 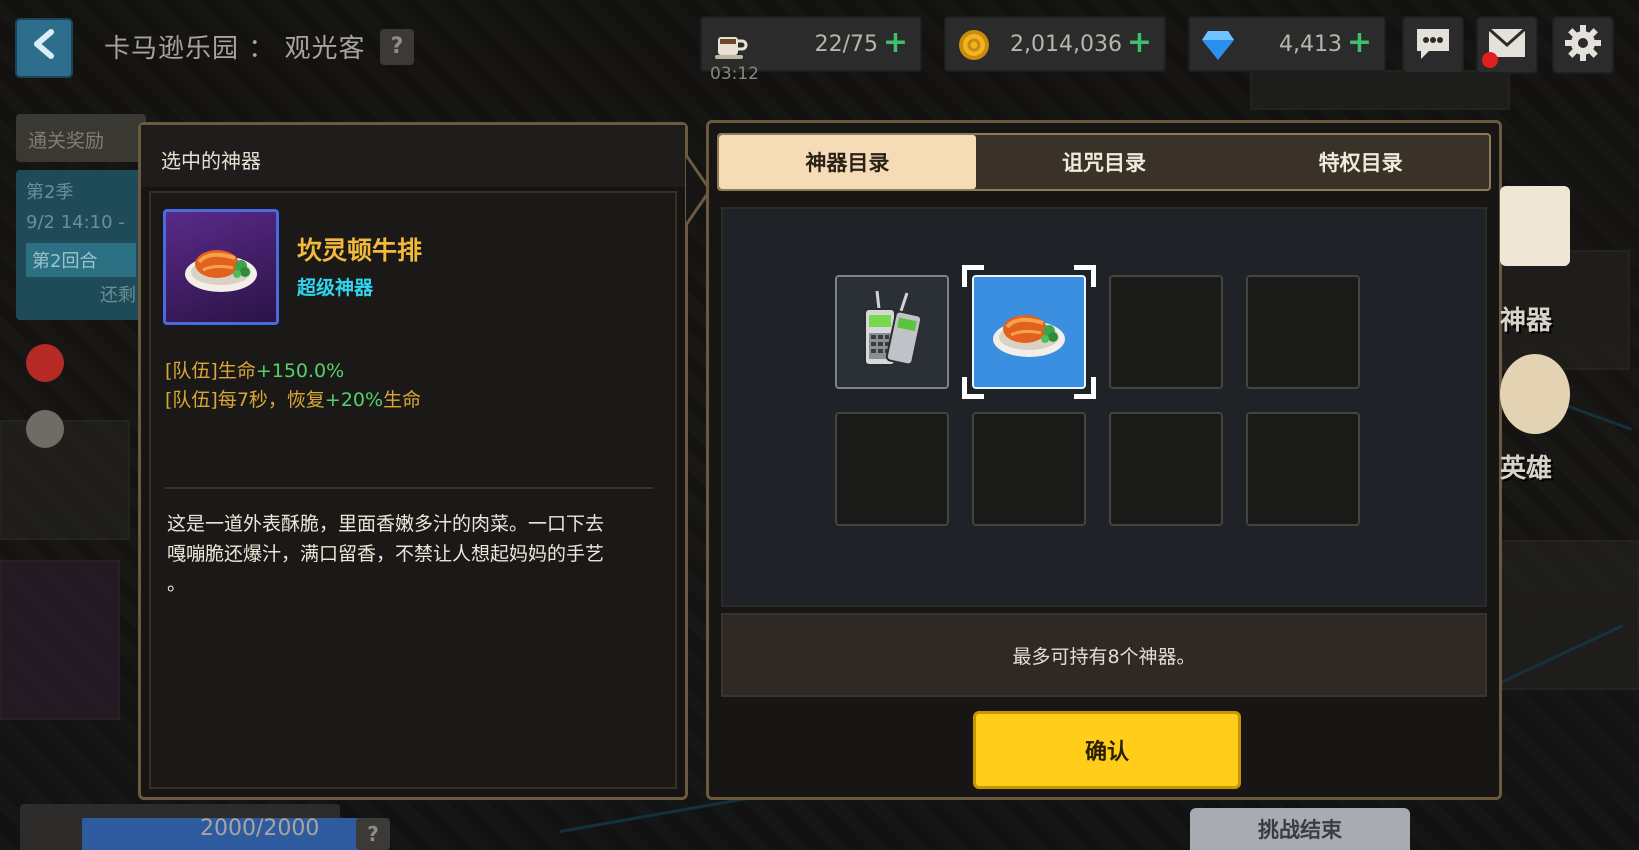 I want to click on gold-plus-button: +, so click(x=1139, y=43).